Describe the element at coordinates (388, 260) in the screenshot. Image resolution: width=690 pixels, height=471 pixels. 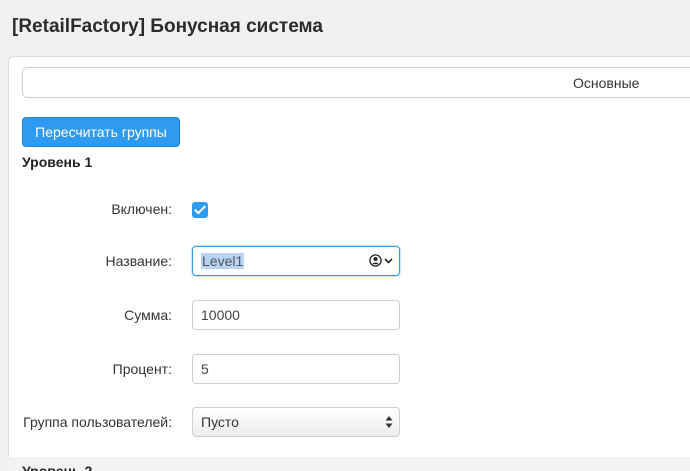
I see `chevron-down-icon` at that location.